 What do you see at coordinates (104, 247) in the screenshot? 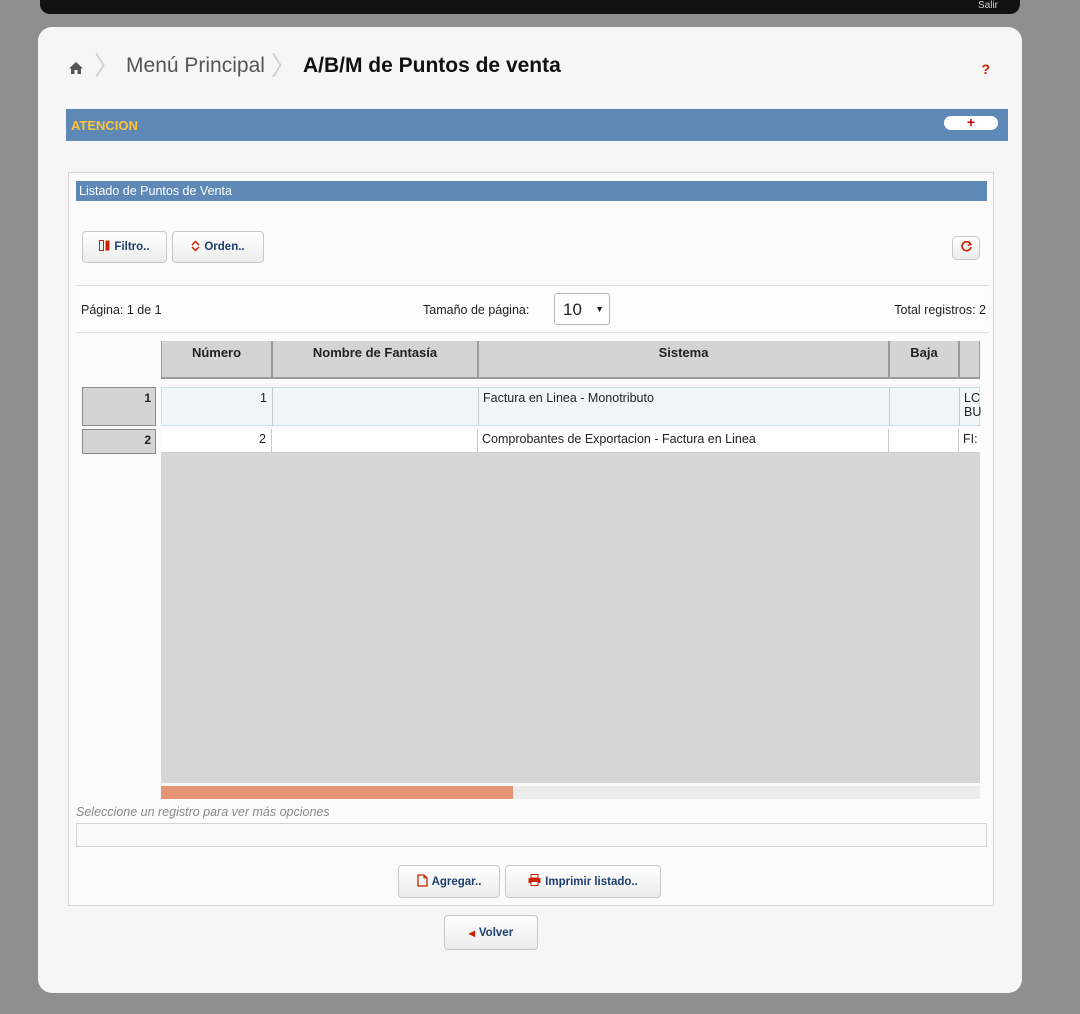
I see `filter-icon` at bounding box center [104, 247].